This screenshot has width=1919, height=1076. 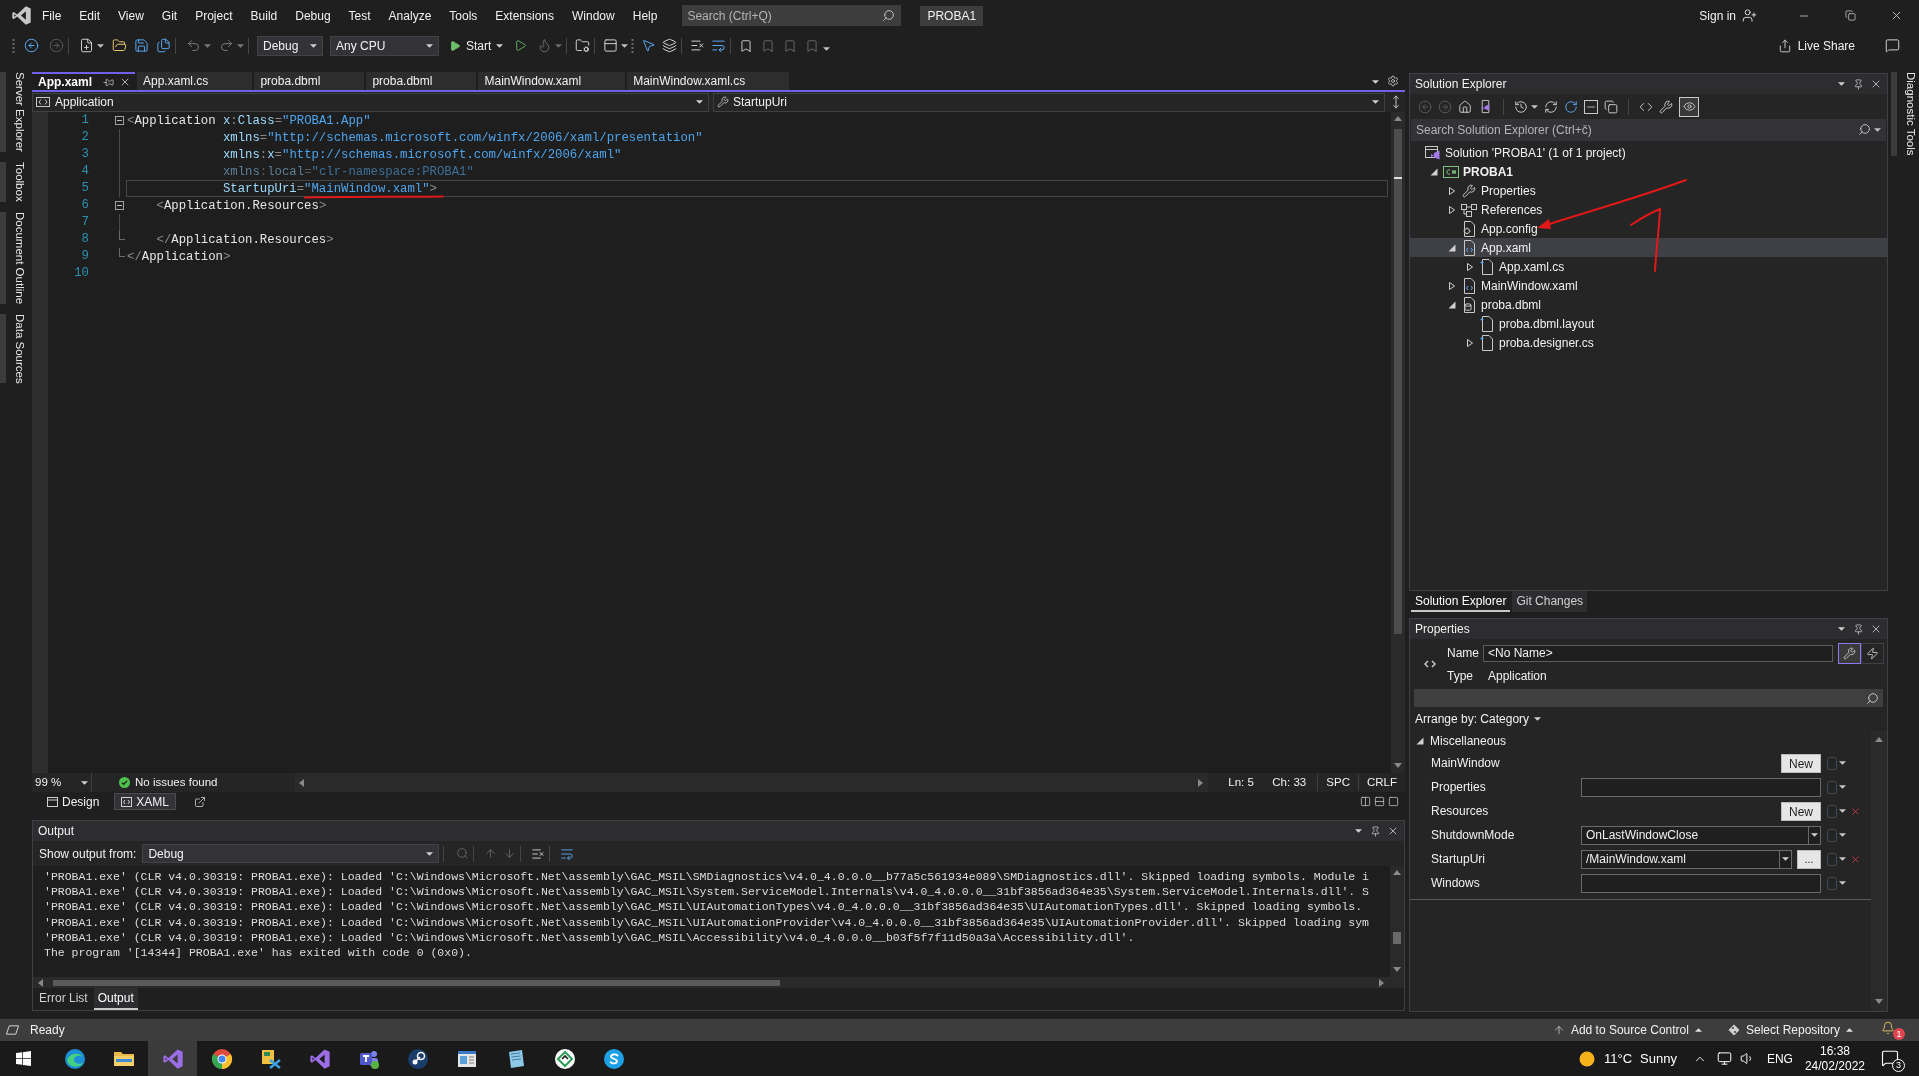 I want to click on word-wrap-icon, so click(x=567, y=853).